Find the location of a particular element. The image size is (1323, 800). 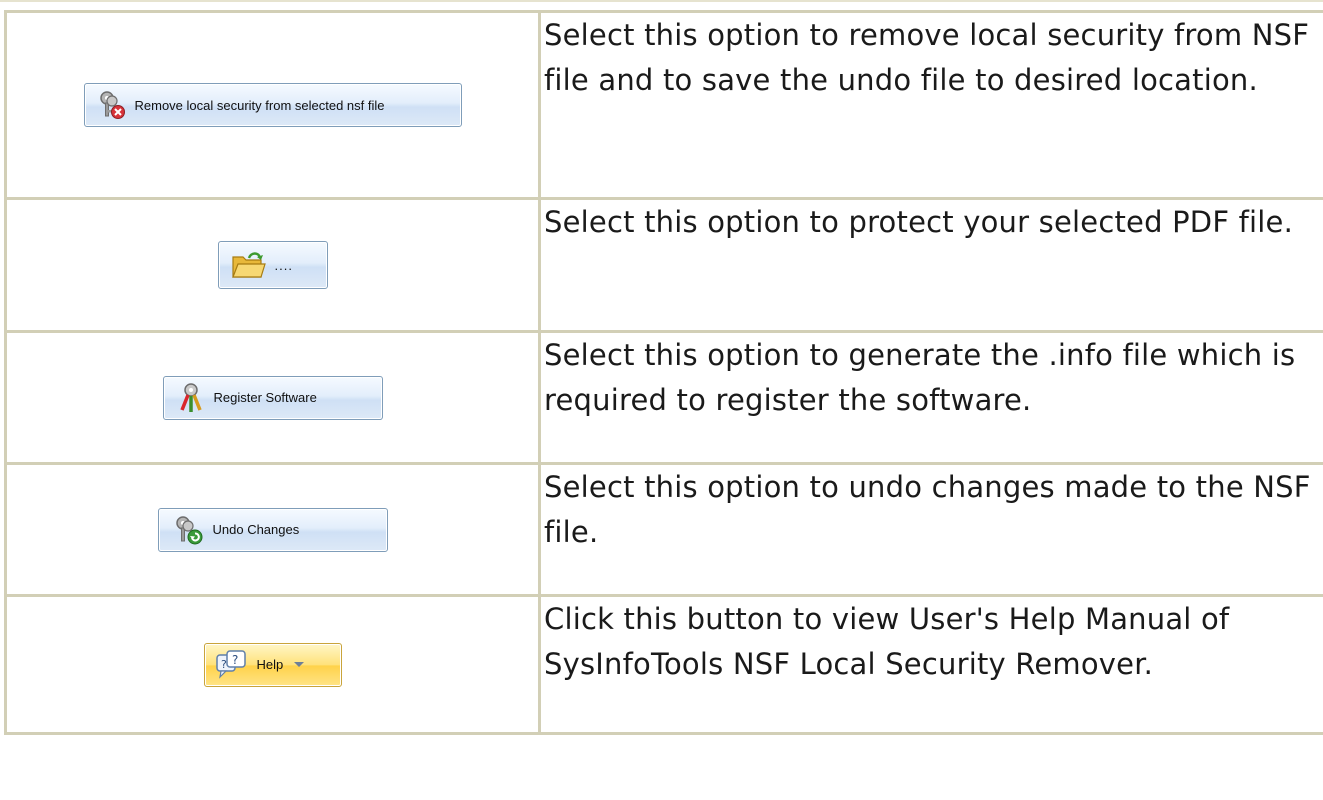

register-keys-icon is located at coordinates (190, 397).